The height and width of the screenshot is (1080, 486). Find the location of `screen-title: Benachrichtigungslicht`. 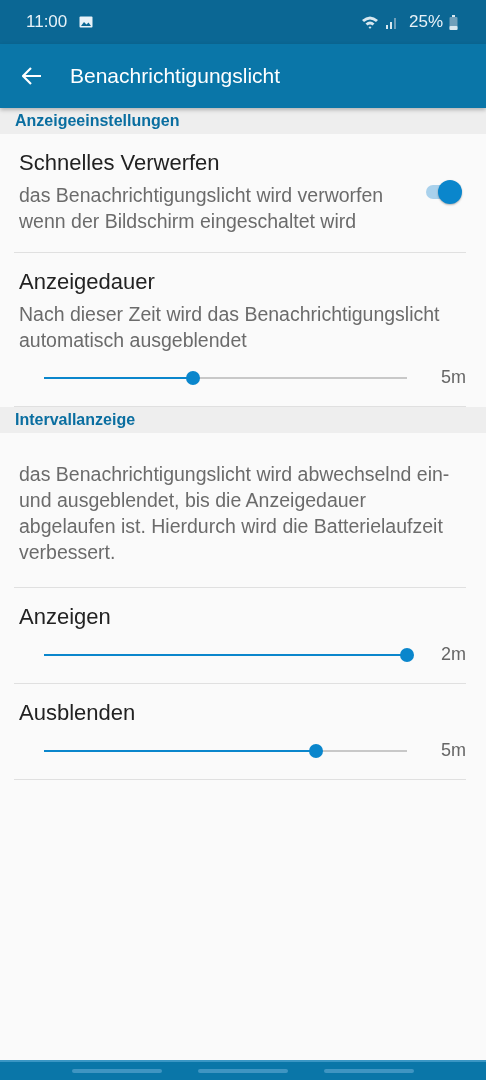

screen-title: Benachrichtigungslicht is located at coordinates (175, 76).